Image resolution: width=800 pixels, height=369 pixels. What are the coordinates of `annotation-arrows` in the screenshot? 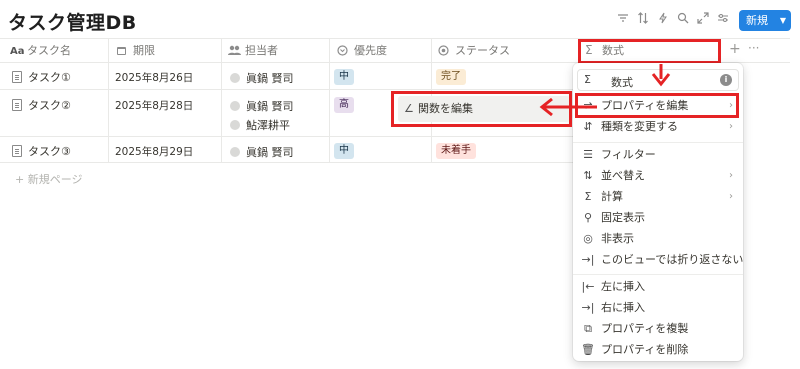 It's located at (605, 90).